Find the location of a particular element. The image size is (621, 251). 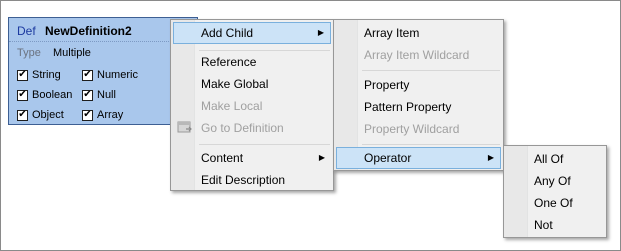

menu-item-label: One Of is located at coordinates (553, 203).